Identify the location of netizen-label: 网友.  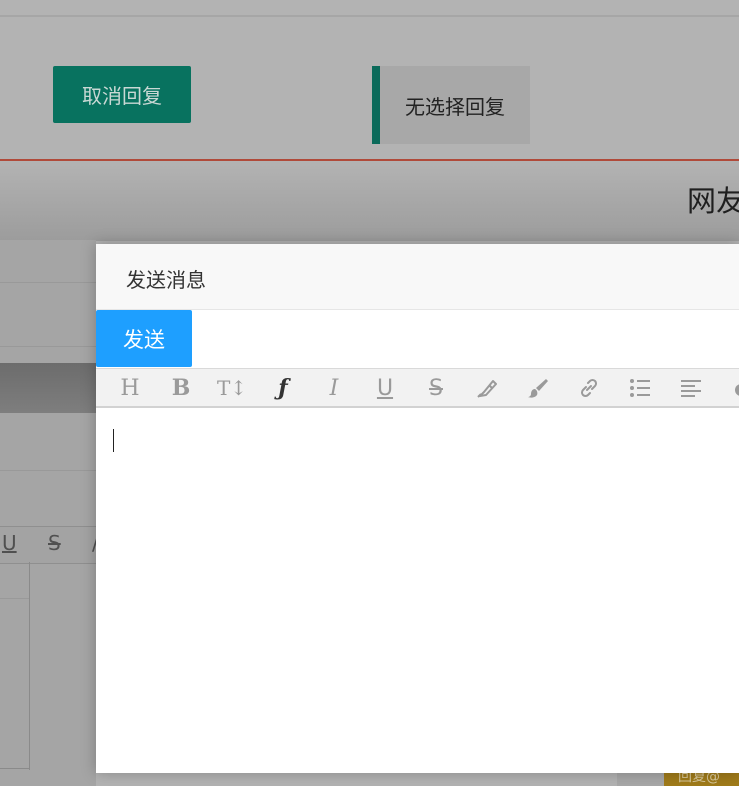
(713, 201).